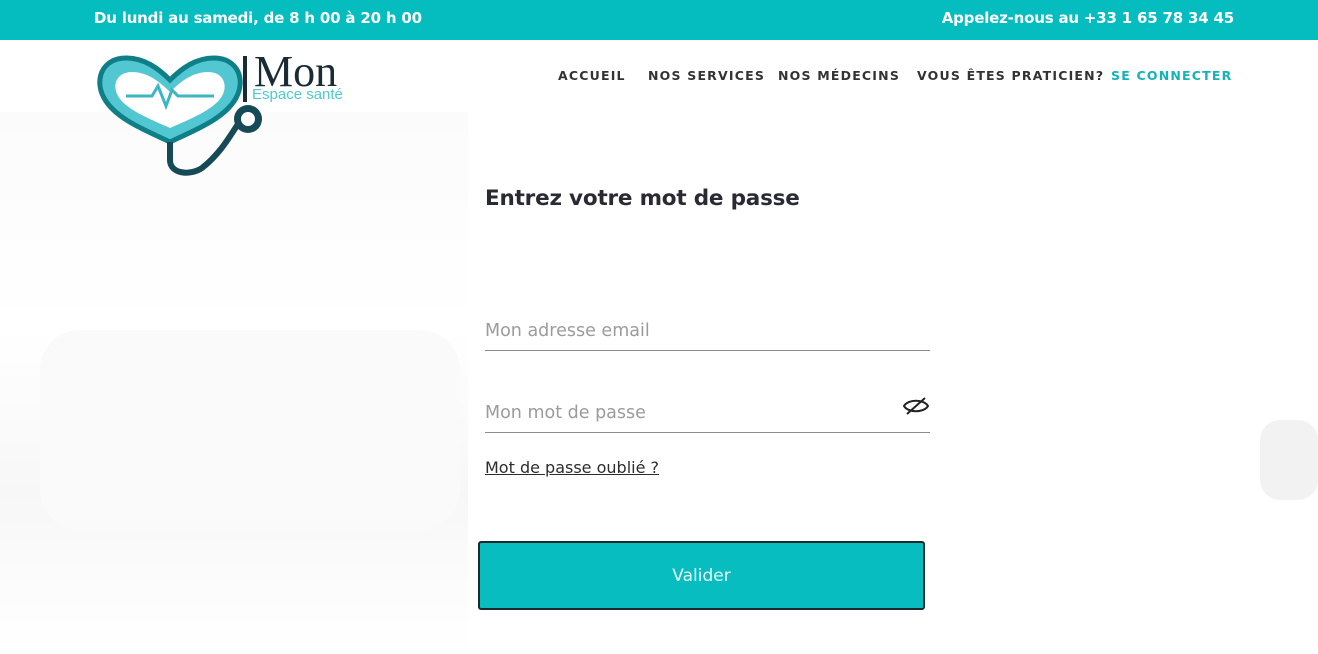 The width and height of the screenshot is (1318, 654). Describe the element at coordinates (297, 94) in the screenshot. I see `logo-subtitle: Espace santé` at that location.